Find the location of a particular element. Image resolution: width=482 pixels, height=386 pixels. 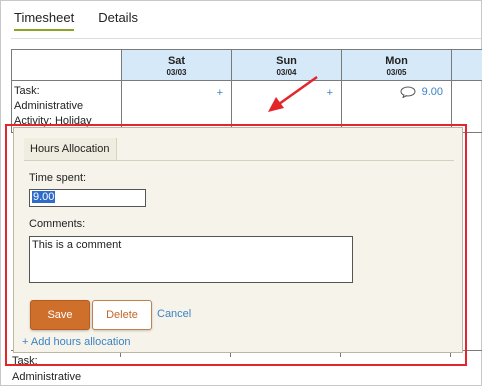

day-cell-next is located at coordinates (466, 106).